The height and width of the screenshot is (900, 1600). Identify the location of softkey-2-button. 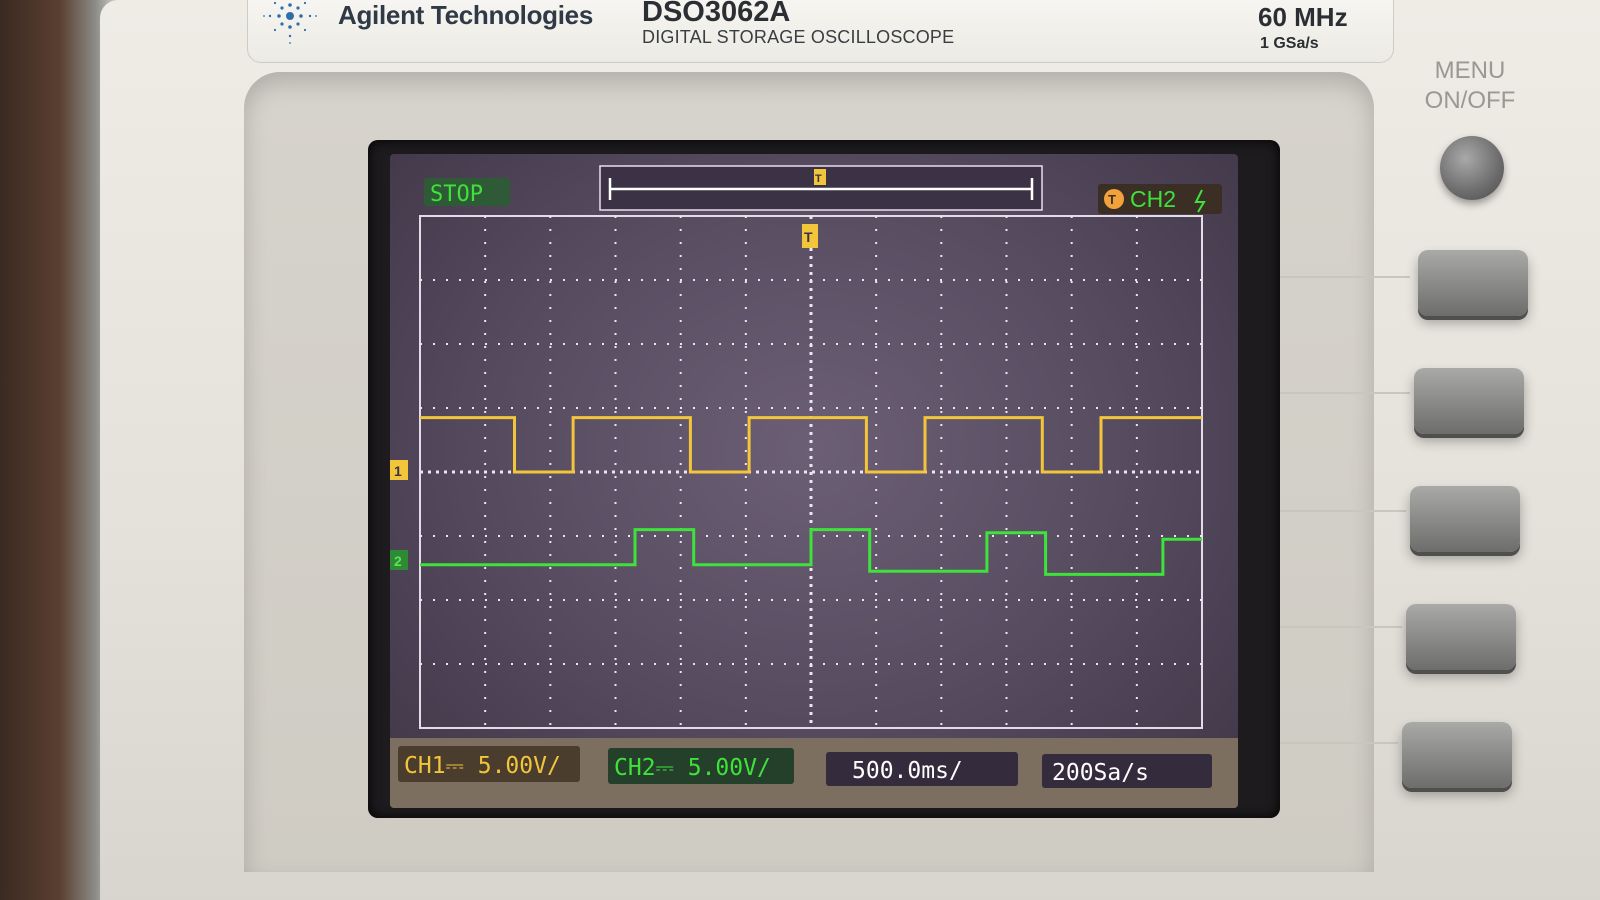
(1469, 401).